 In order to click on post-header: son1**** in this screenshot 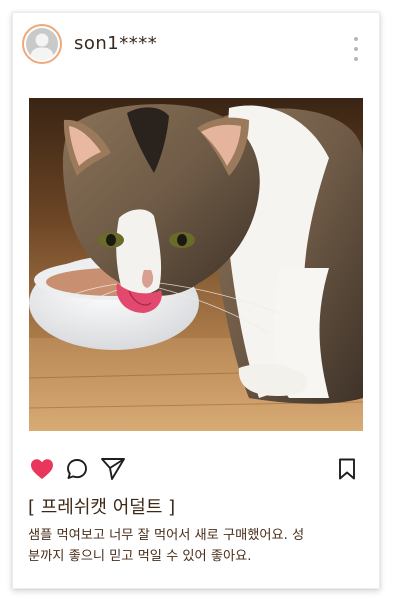, I will do `click(196, 45)`.